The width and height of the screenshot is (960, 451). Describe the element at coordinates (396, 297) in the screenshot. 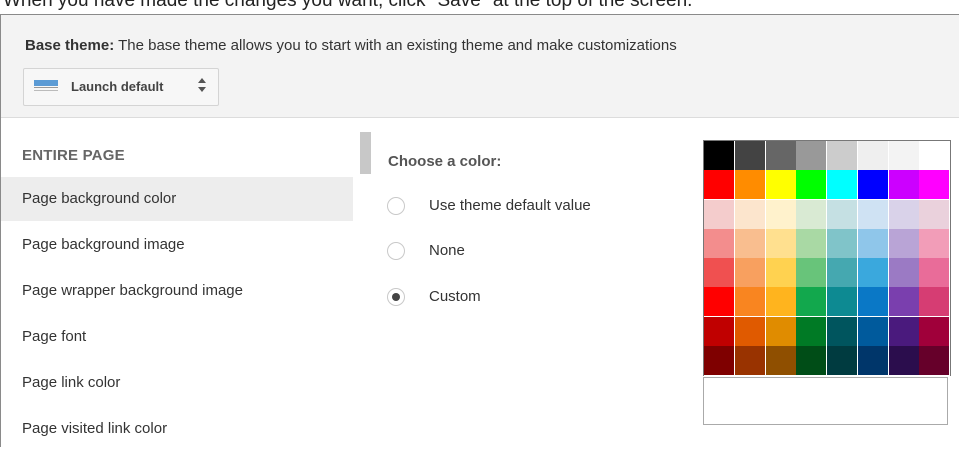

I see `radio-button-checked-icon` at that location.